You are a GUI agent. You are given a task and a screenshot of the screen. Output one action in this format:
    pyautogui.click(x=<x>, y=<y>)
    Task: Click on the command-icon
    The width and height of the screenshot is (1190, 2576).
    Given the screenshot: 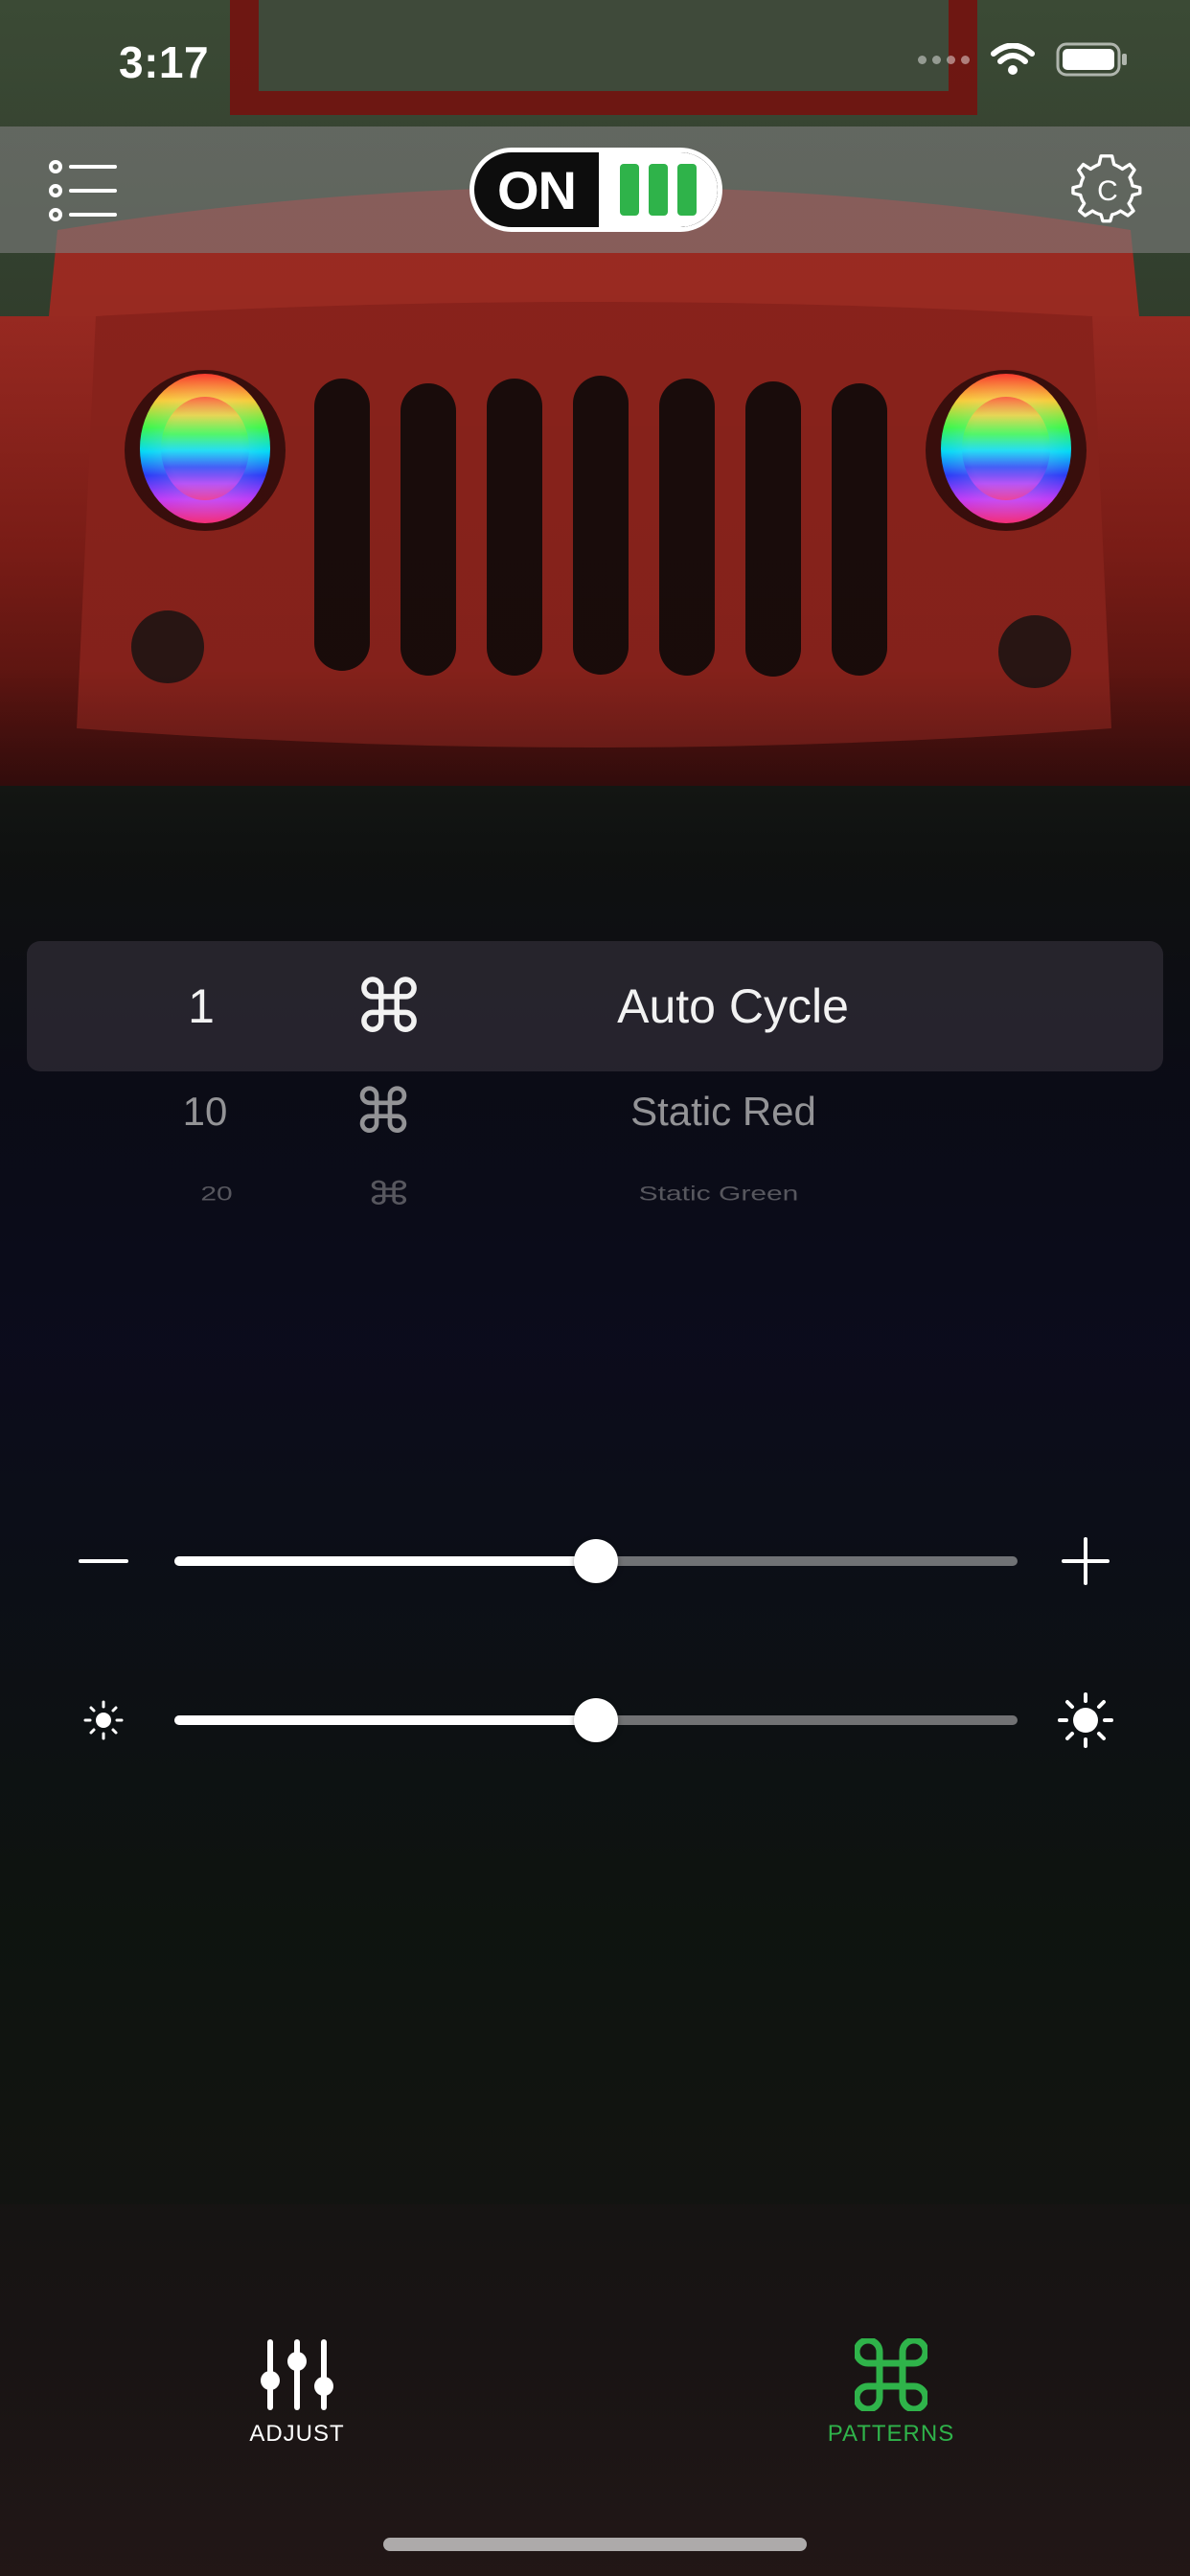 What is the action you would take?
    pyautogui.click(x=891, y=2374)
    